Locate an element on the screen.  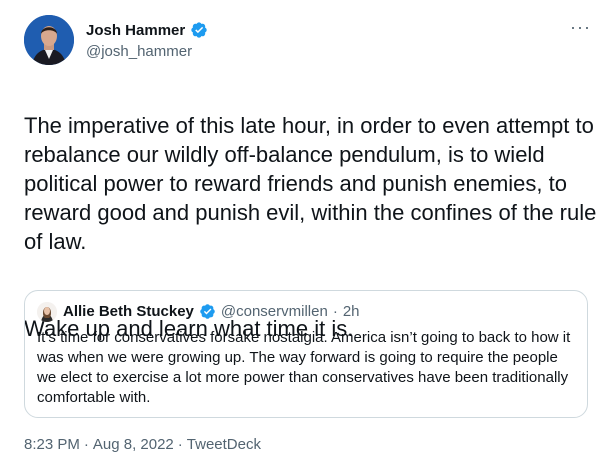
author-name-row: Josh Hammer is located at coordinates (147, 30).